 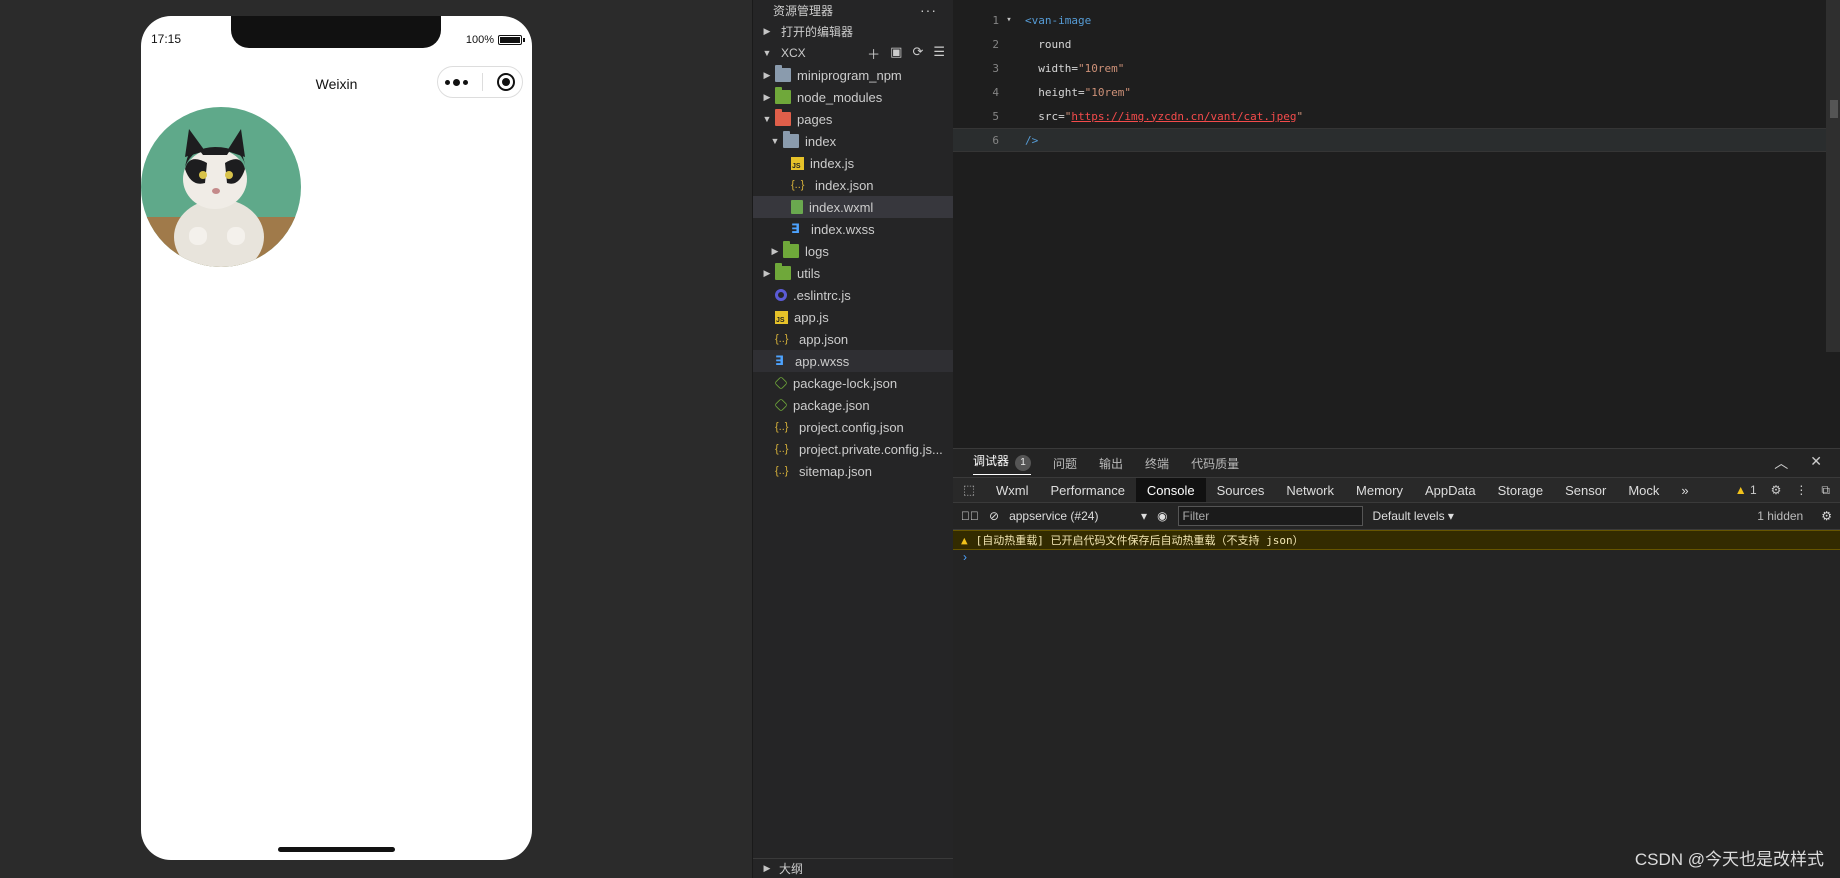 I want to click on js-file-icon, so click(x=781, y=317).